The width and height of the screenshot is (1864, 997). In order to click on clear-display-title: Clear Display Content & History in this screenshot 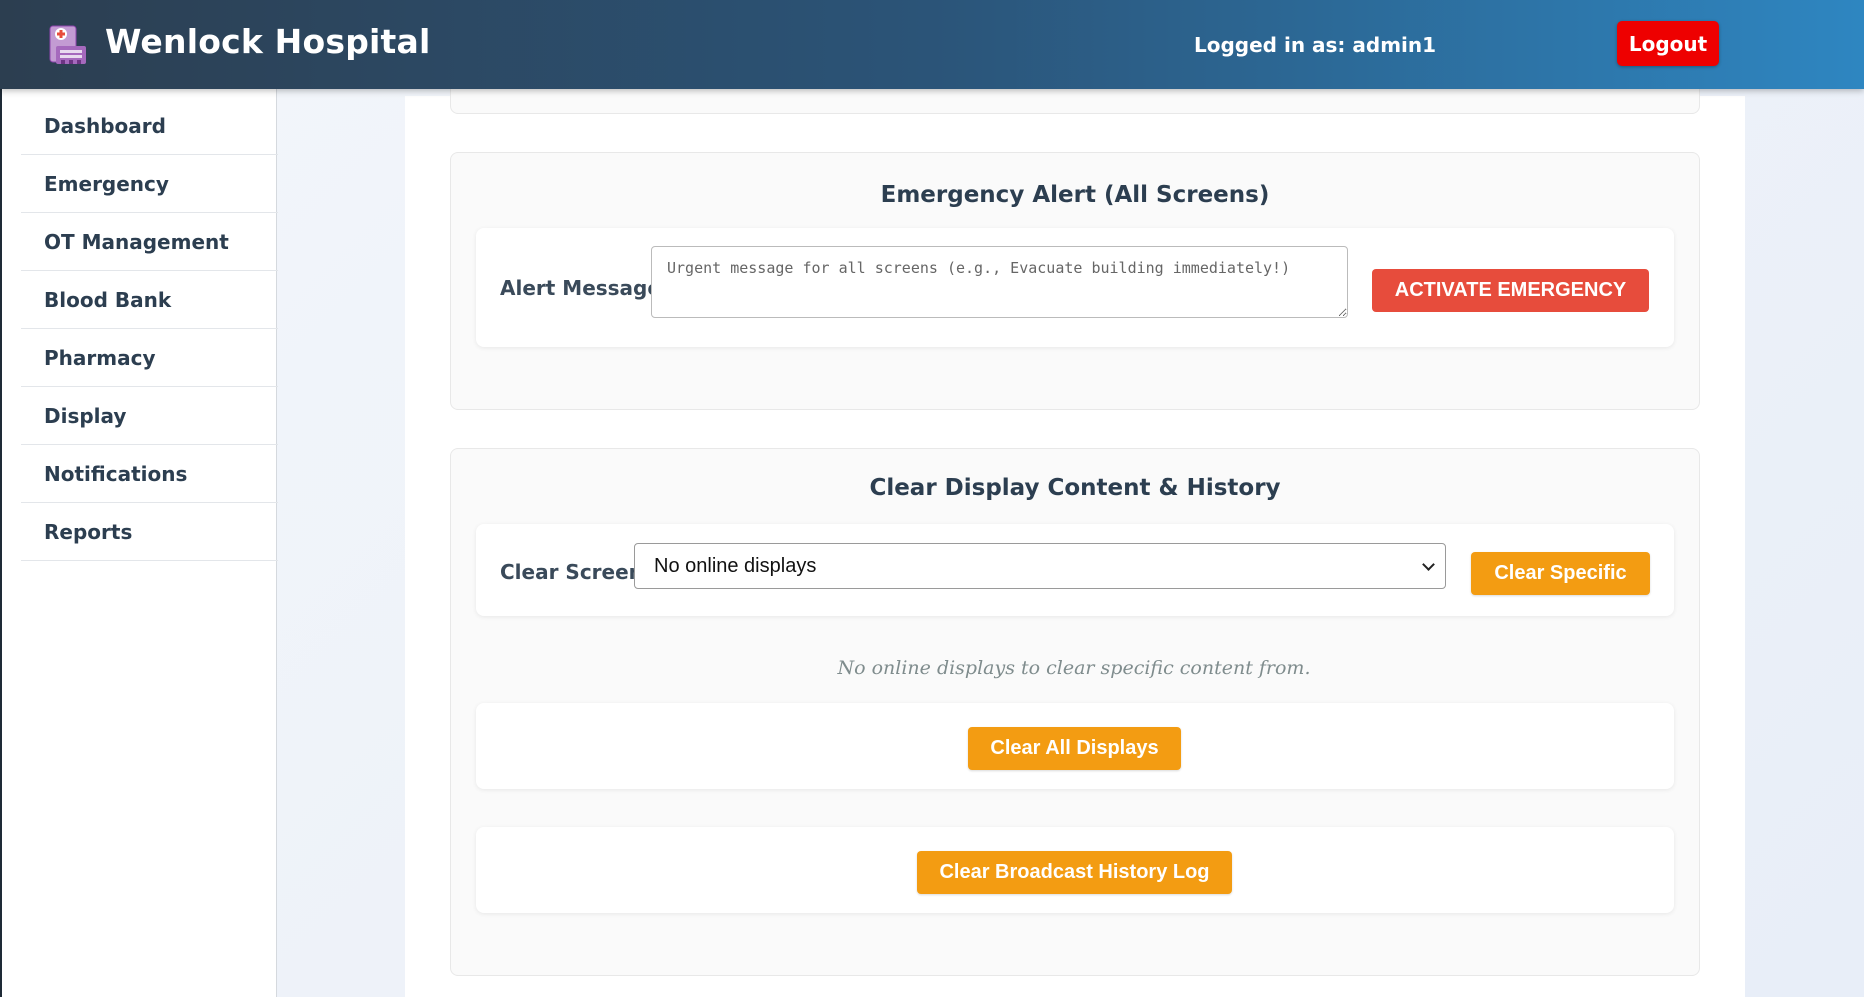, I will do `click(1075, 488)`.